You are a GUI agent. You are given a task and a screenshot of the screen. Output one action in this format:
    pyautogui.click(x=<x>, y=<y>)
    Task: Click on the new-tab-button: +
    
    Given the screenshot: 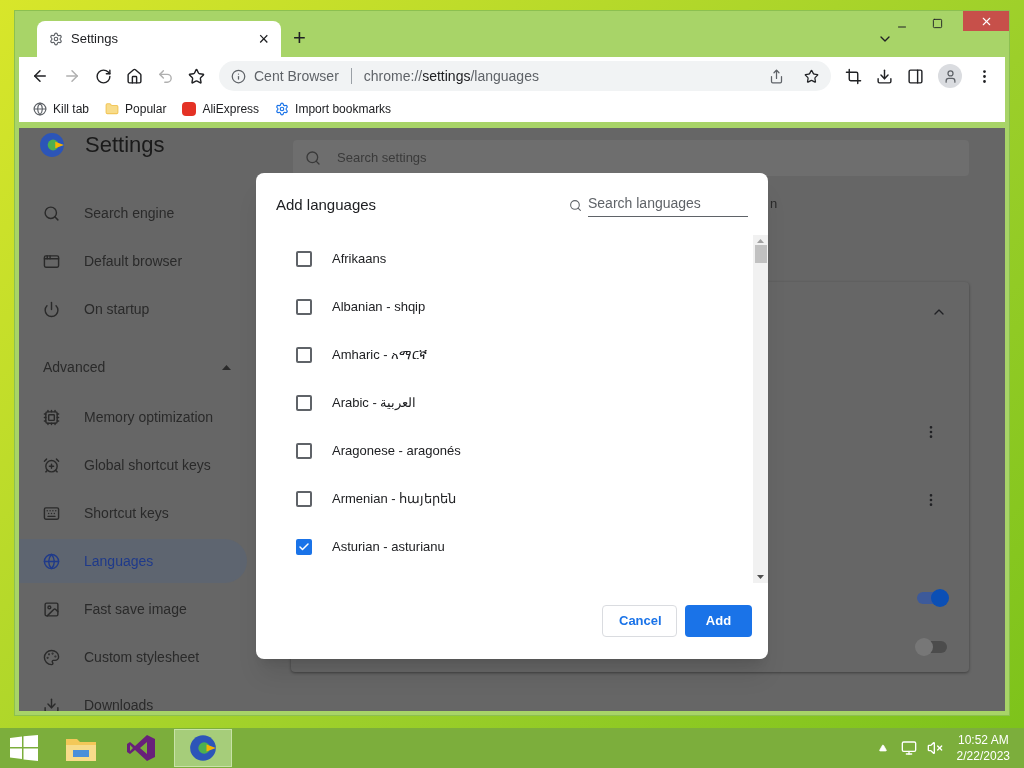 What is the action you would take?
    pyautogui.click(x=299, y=38)
    